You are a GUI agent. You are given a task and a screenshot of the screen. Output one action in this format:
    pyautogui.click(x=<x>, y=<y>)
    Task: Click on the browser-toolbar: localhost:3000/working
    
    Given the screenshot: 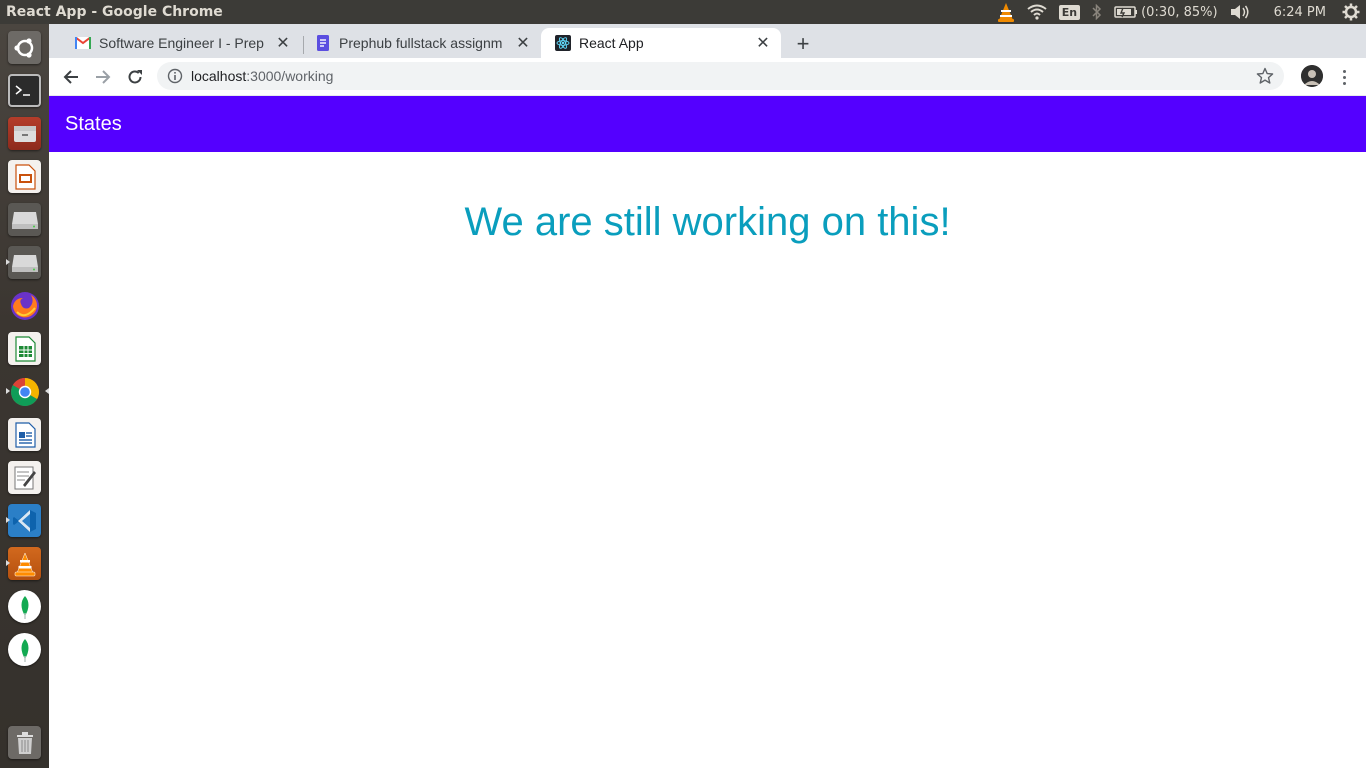 What is the action you would take?
    pyautogui.click(x=707, y=77)
    